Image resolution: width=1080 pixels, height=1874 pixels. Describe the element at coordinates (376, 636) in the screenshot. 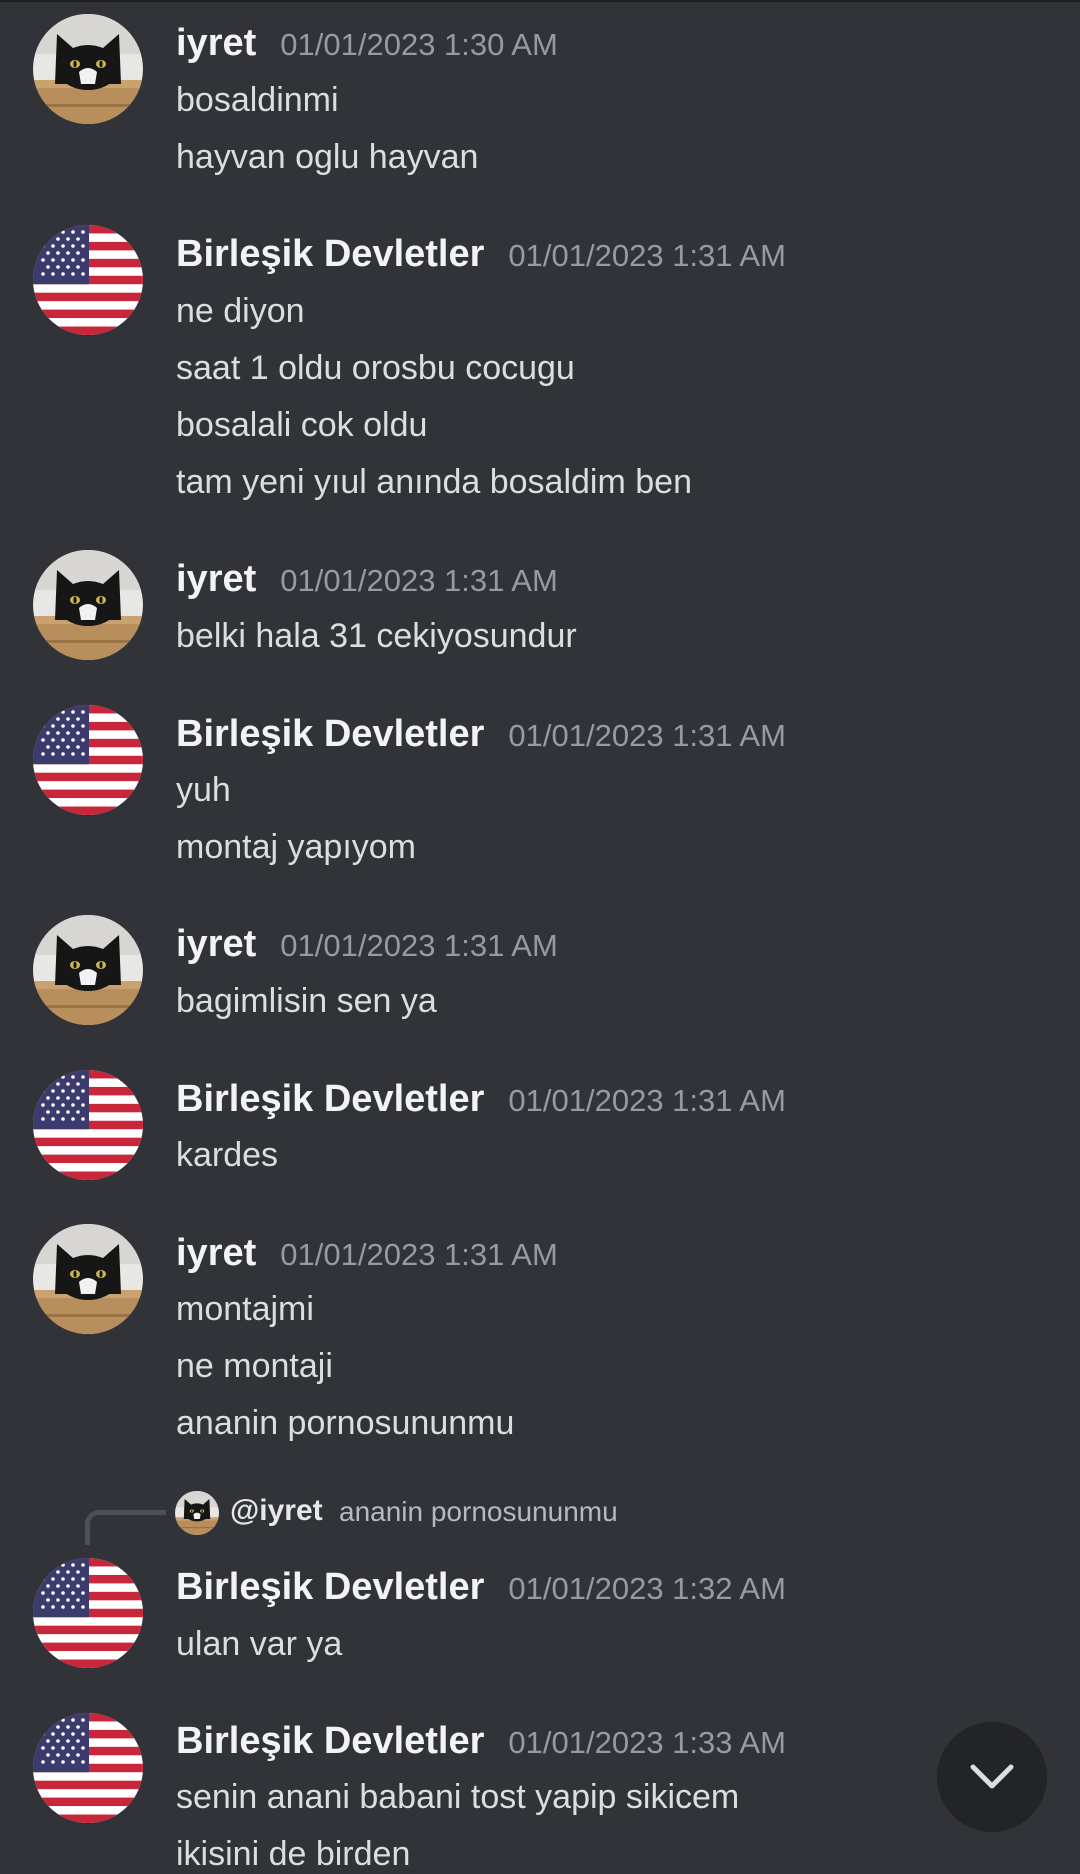

I see `message-text: belki hala 31 cekiyosundur` at that location.